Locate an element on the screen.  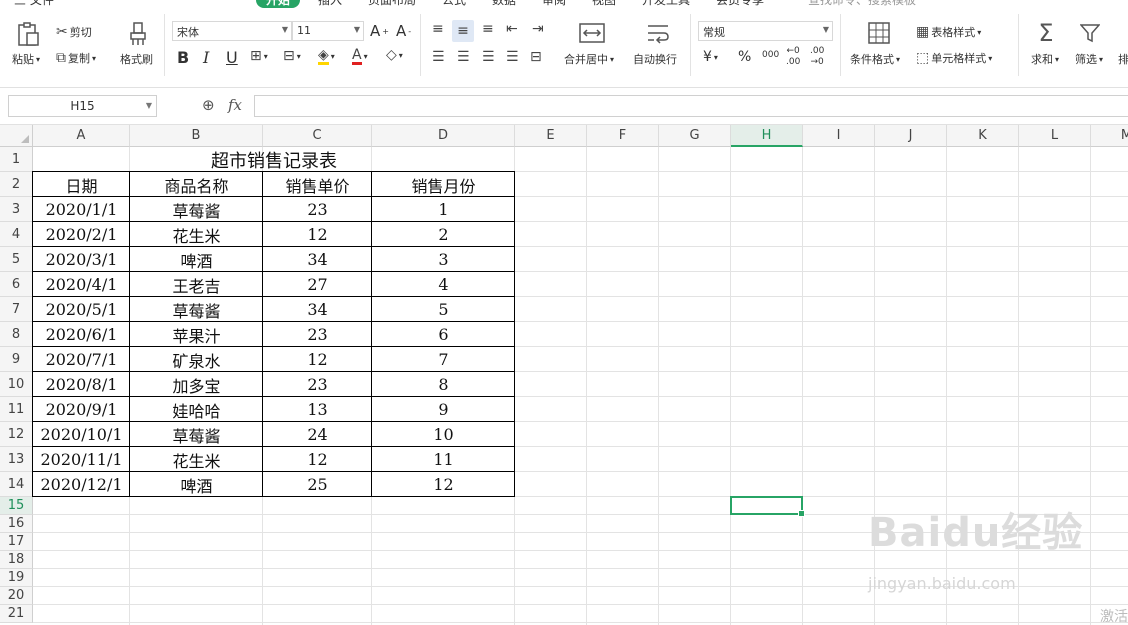
bold-button: B is located at coordinates (183, 57).